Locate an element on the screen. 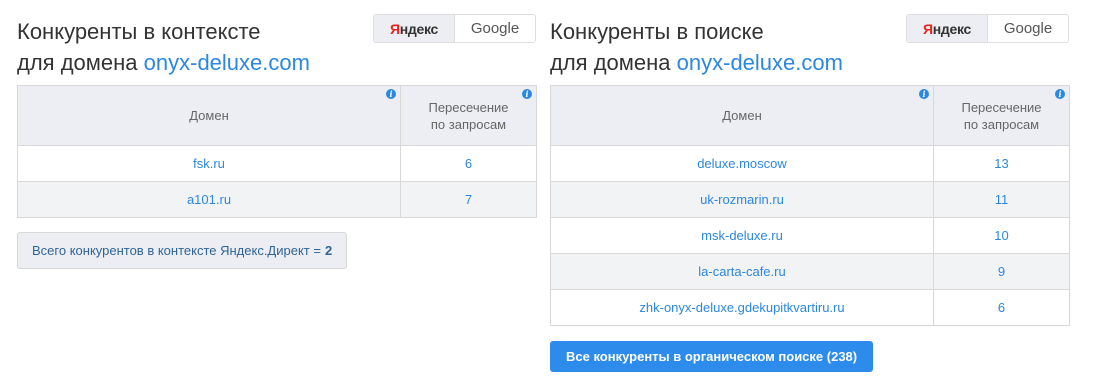 The image size is (1101, 385). table-row: deluxe.moscow 13 is located at coordinates (810, 163).